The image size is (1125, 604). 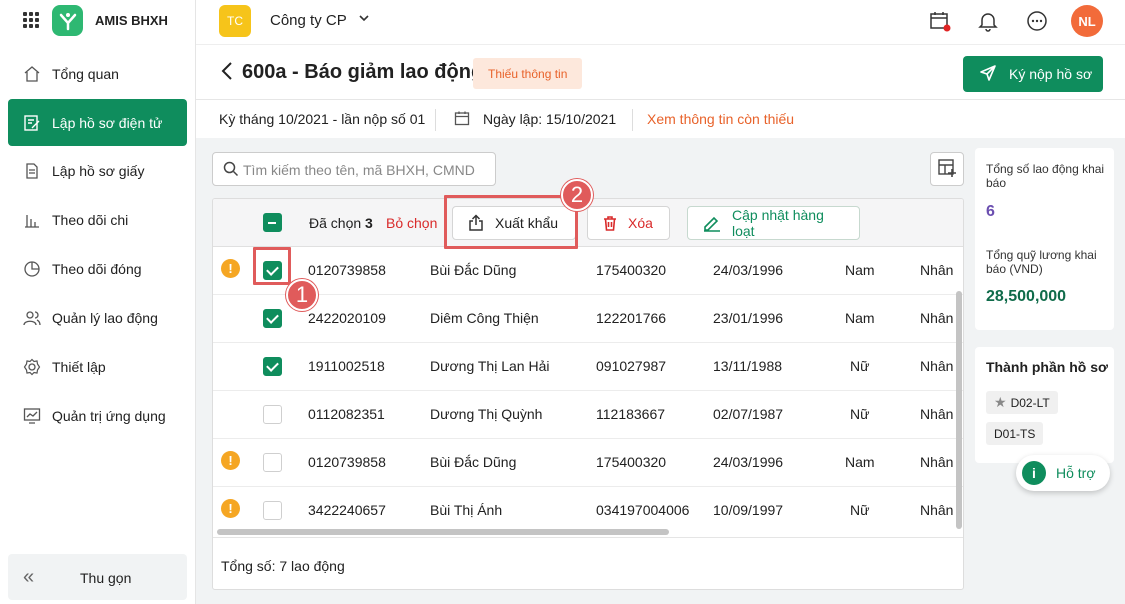 I want to click on sidebar-item-theo-doi-chi: Theo dõi chi, so click(x=97, y=219).